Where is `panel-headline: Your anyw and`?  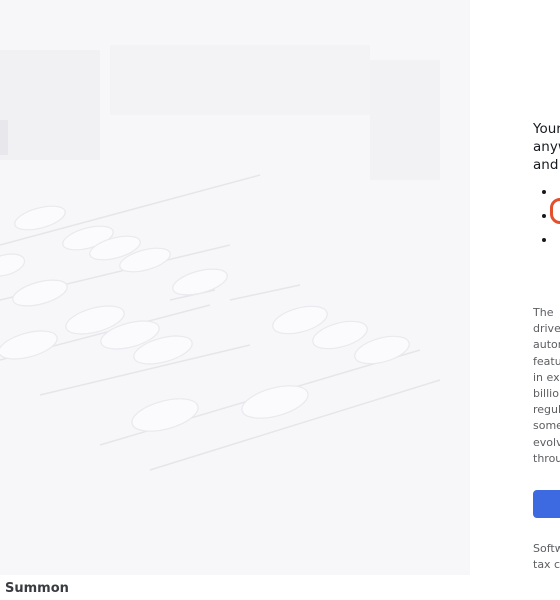
panel-headline: Your anyw and is located at coordinates (546, 147).